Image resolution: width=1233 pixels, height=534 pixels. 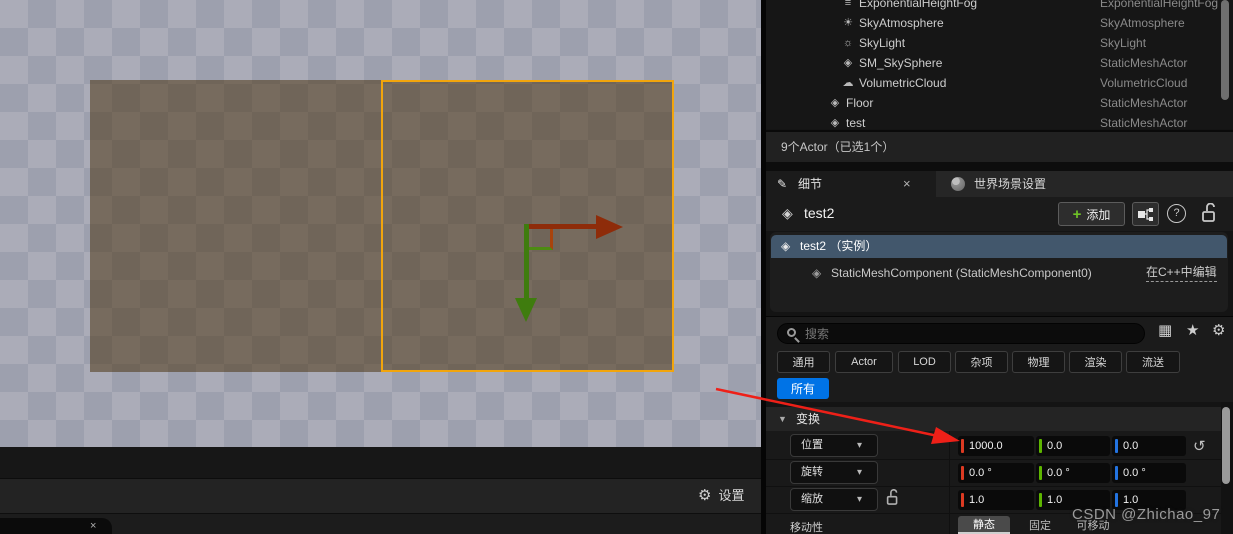 I want to click on outliner-row: ☁ VolumetricCloud VolumetricCloud, so click(x=999, y=83).